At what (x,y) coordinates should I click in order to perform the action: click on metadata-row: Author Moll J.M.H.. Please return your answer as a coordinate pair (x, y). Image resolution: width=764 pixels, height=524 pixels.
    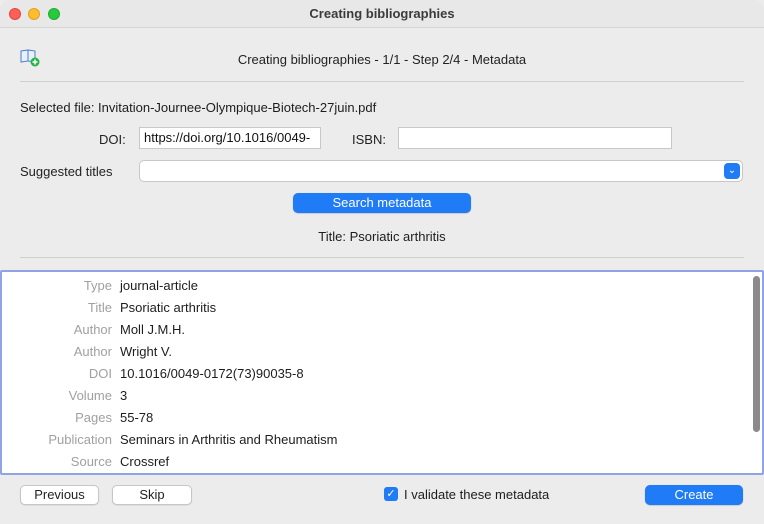
    Looking at the image, I should click on (372, 329).